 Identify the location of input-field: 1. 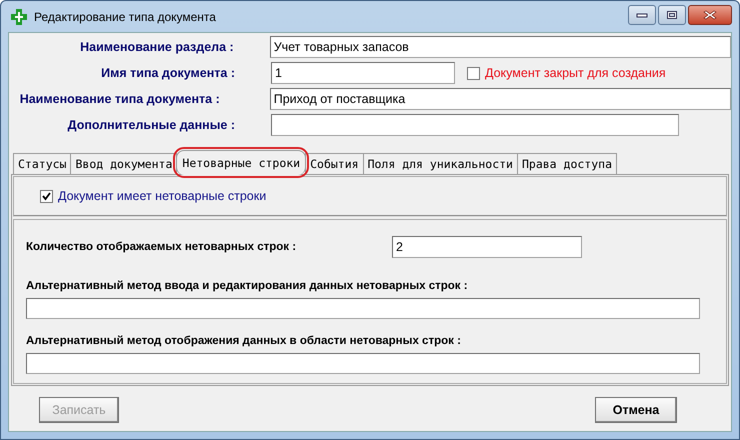
(363, 73).